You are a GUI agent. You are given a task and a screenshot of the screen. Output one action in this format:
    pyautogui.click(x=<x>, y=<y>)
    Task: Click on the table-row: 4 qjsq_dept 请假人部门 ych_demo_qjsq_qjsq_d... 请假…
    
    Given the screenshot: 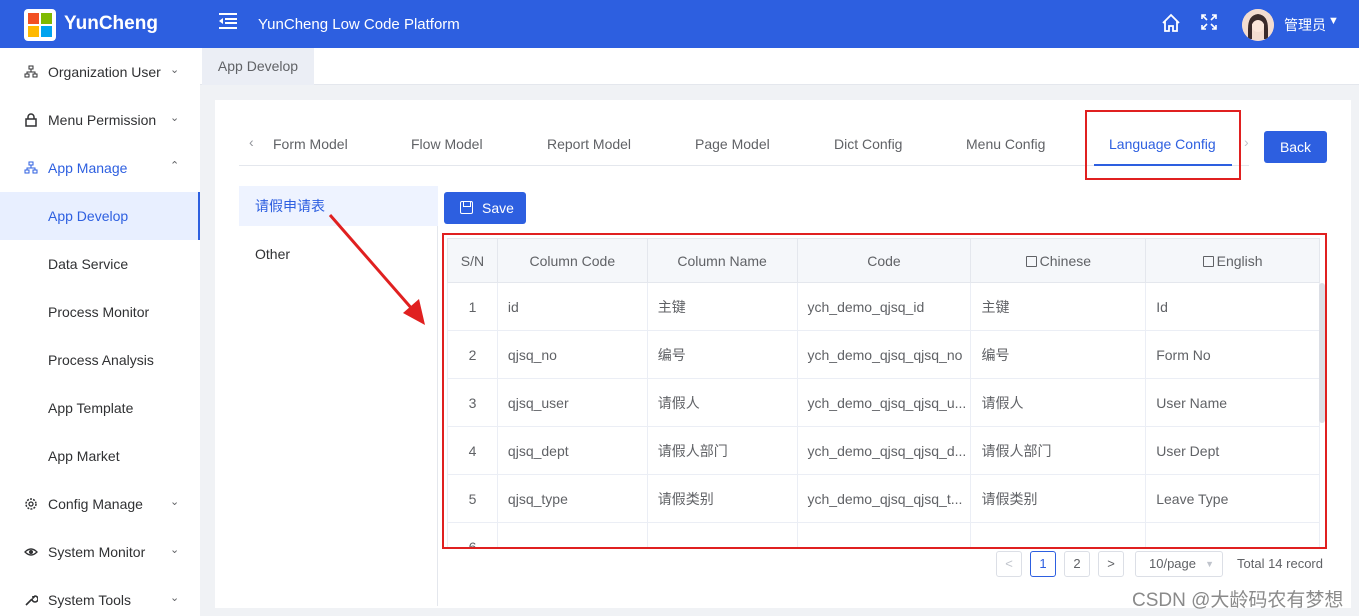 What is the action you would take?
    pyautogui.click(x=883, y=450)
    